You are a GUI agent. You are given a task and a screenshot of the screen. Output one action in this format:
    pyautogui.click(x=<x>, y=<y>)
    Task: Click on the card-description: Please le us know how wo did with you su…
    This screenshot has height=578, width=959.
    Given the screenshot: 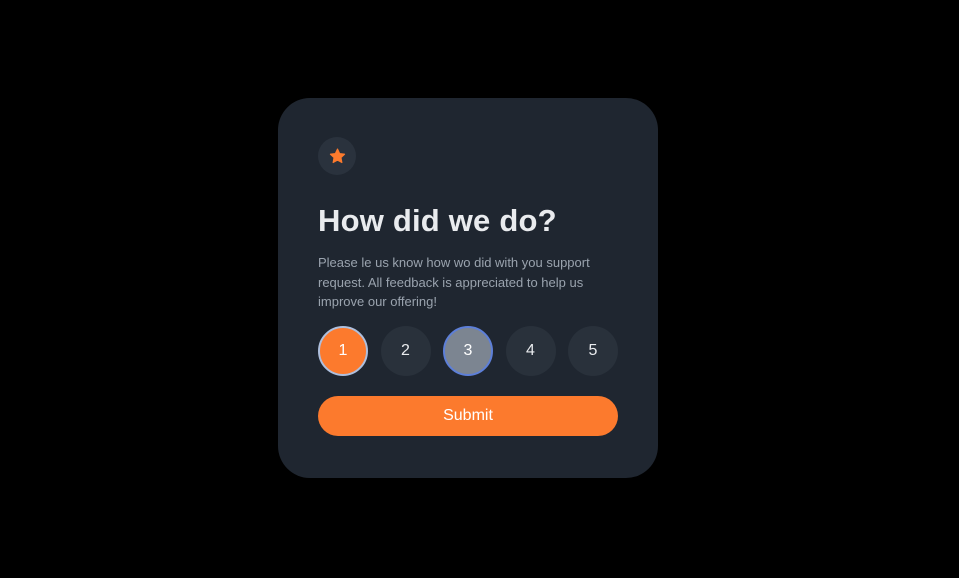 What is the action you would take?
    pyautogui.click(x=454, y=282)
    